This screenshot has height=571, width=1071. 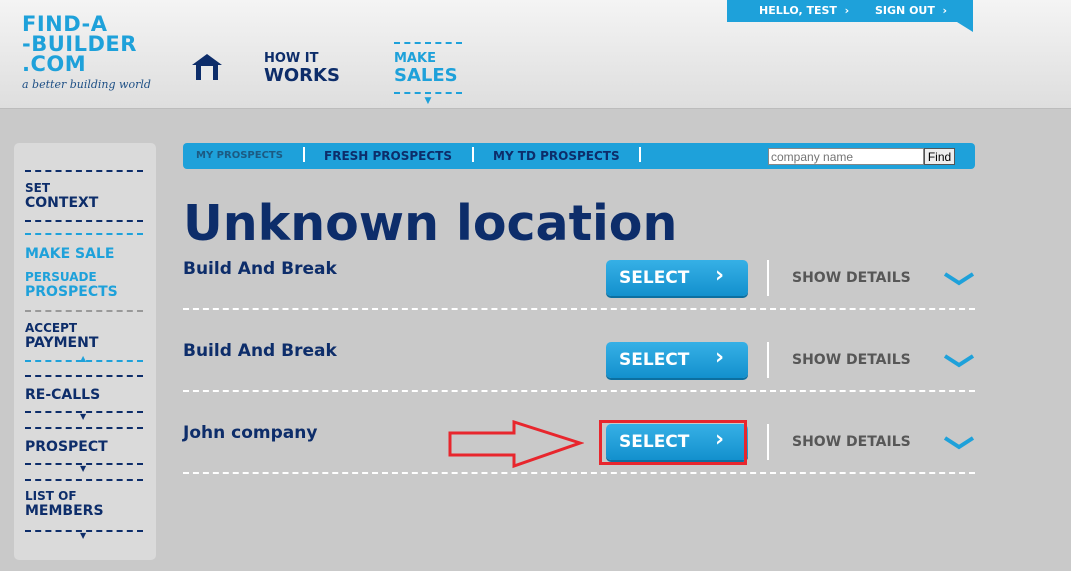 What do you see at coordinates (86, 84) in the screenshot?
I see `logo-tagline: a better building world` at bounding box center [86, 84].